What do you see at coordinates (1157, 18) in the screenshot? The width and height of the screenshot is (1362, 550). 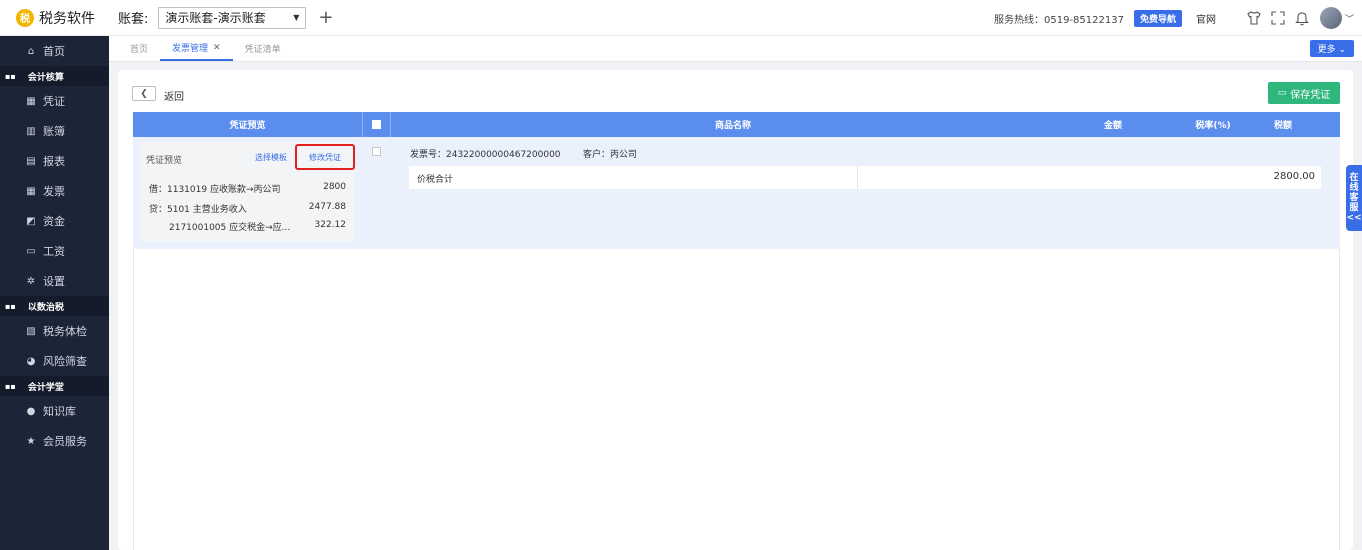 I see `free-guide-button: 免费导航` at bounding box center [1157, 18].